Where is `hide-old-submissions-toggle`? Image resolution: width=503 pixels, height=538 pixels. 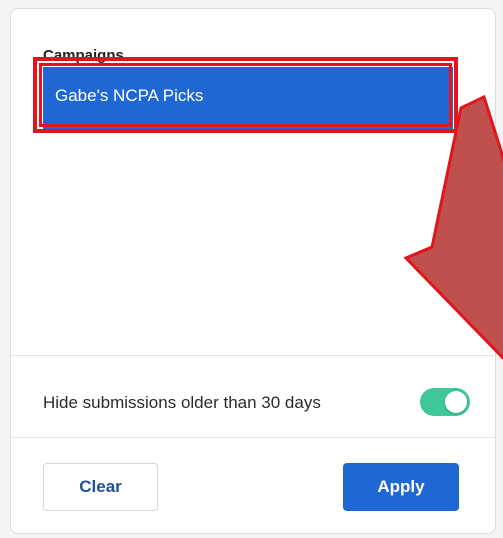 hide-old-submissions-toggle is located at coordinates (445, 402).